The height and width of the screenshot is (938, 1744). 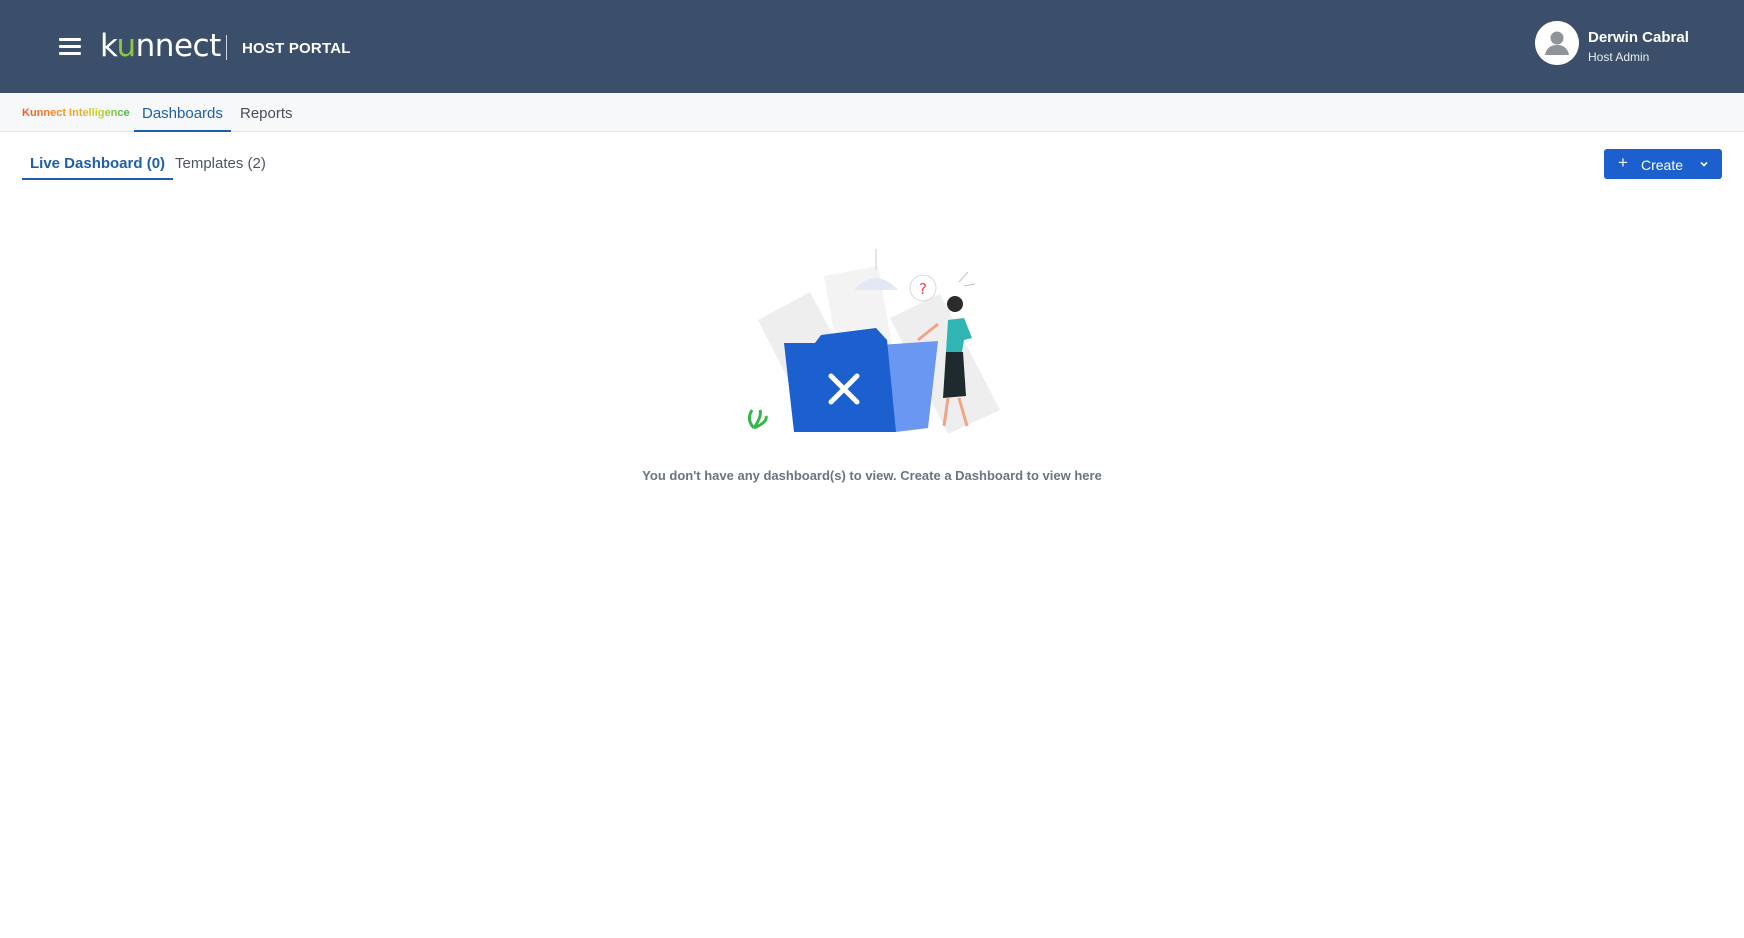 I want to click on tab-live-dashboard: Live Dashboard (0), so click(x=98, y=162).